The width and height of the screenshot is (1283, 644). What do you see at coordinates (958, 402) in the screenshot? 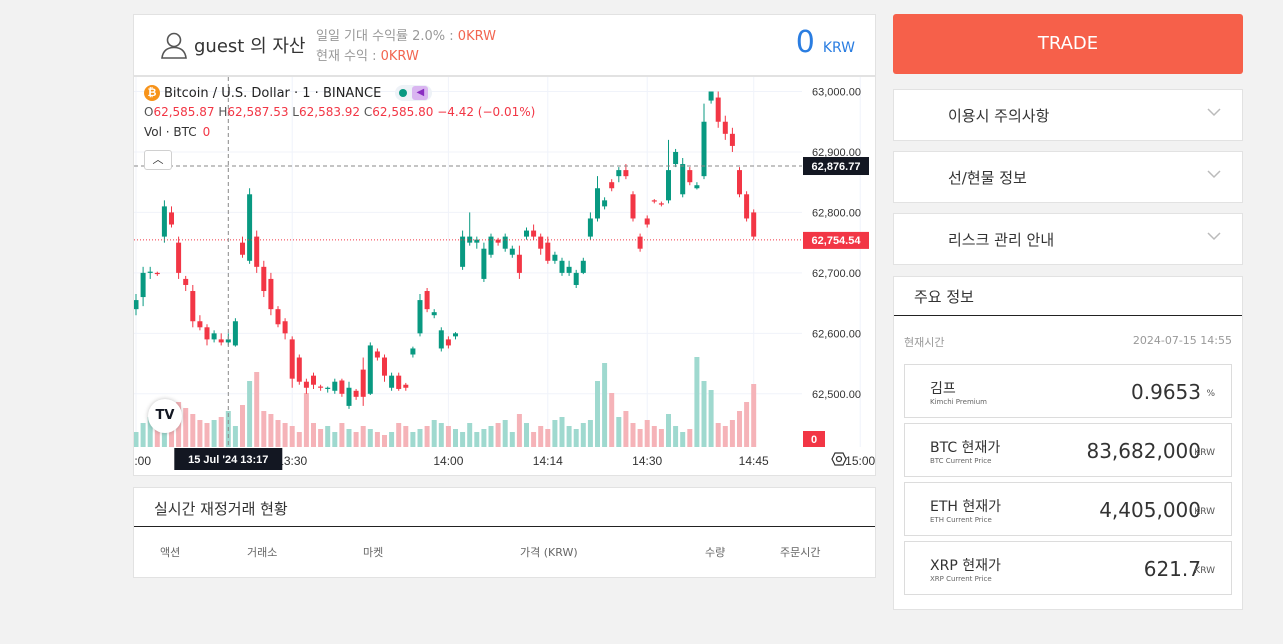
I see `card-subtitle: Kimchi Premium` at bounding box center [958, 402].